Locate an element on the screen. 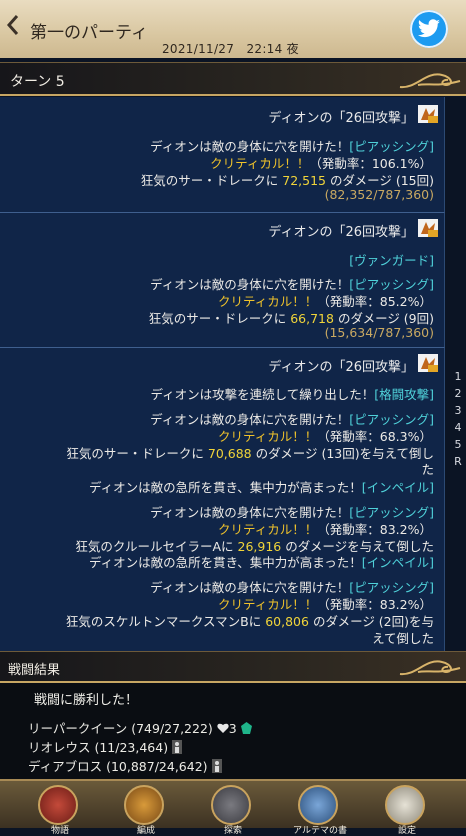  log-line: た is located at coordinates (427, 469).